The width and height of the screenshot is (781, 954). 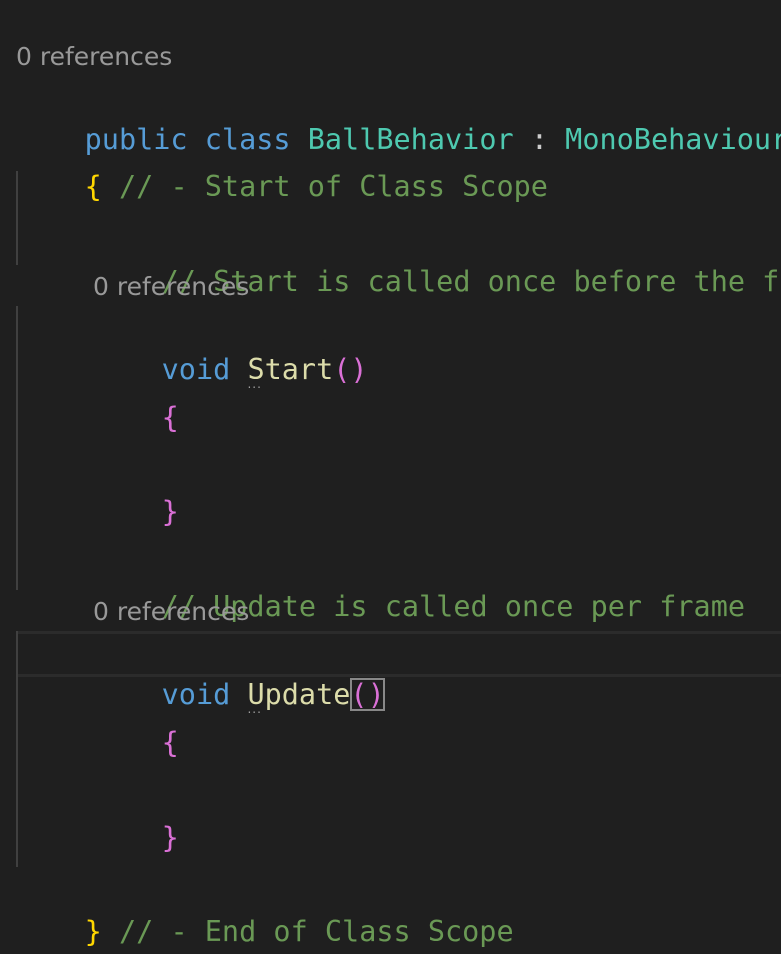 What do you see at coordinates (136, 816) in the screenshot?
I see `update-close-brace-line: }` at bounding box center [136, 816].